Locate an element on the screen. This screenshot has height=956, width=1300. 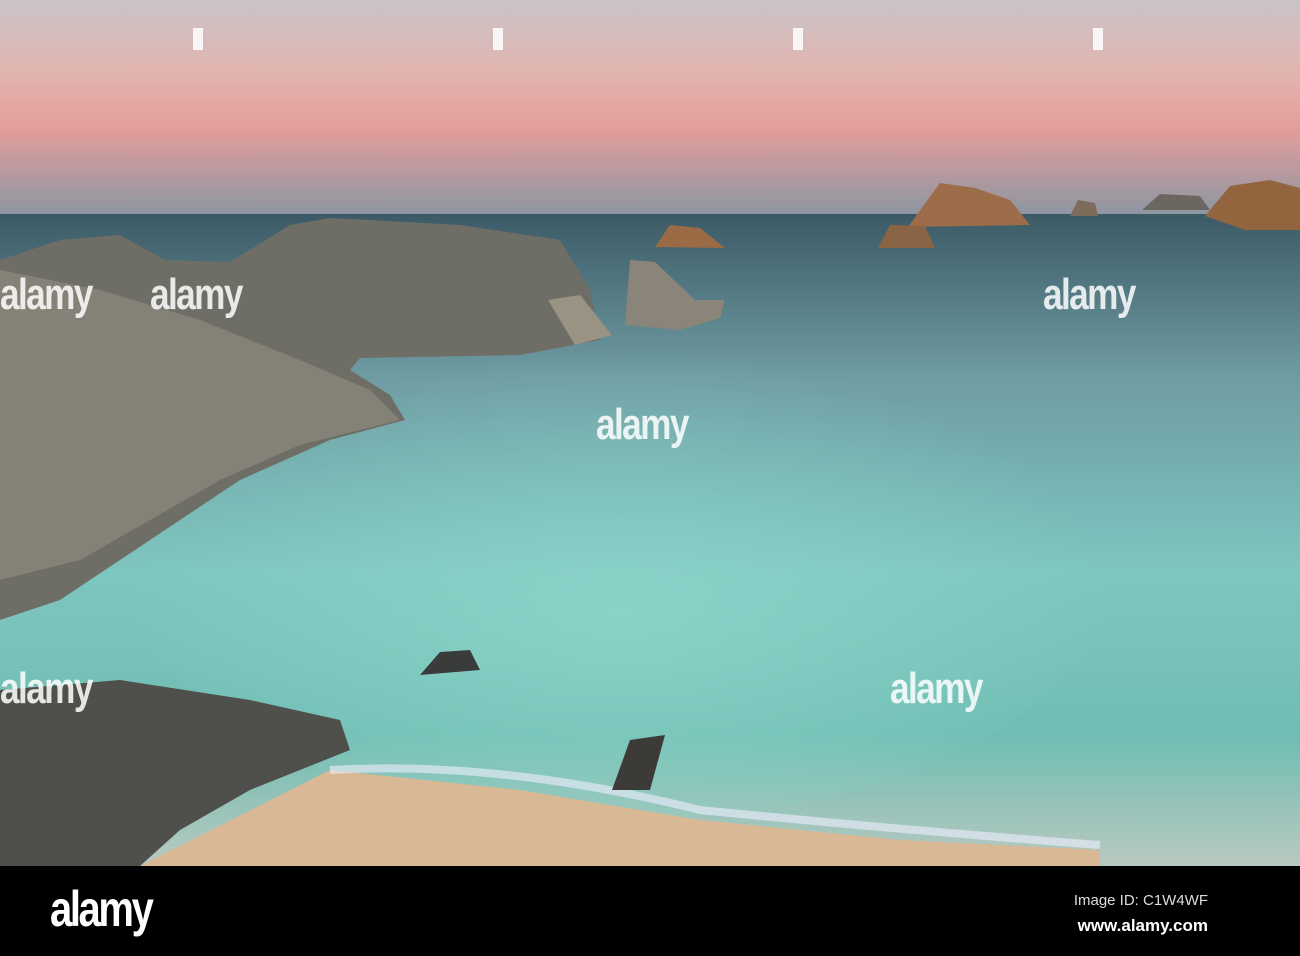
site-url: www.alamy.com is located at coordinates (1143, 926).